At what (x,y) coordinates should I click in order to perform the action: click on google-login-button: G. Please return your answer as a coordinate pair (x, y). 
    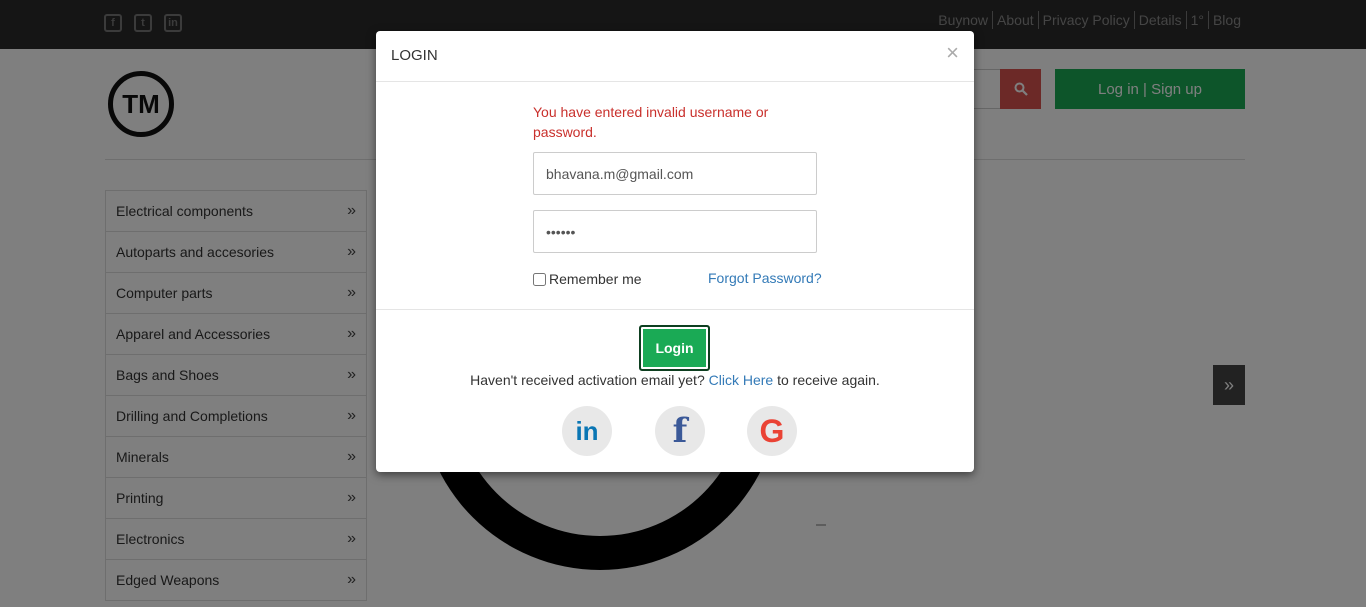
    Looking at the image, I should click on (772, 431).